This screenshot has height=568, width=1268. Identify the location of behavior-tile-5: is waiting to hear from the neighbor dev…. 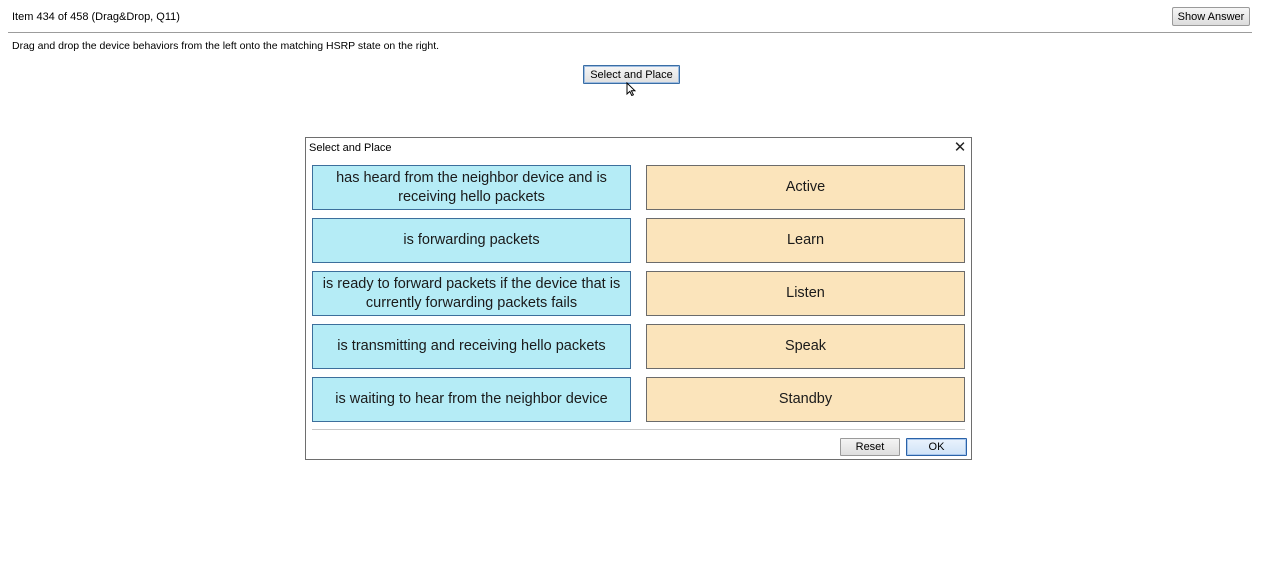
(471, 399).